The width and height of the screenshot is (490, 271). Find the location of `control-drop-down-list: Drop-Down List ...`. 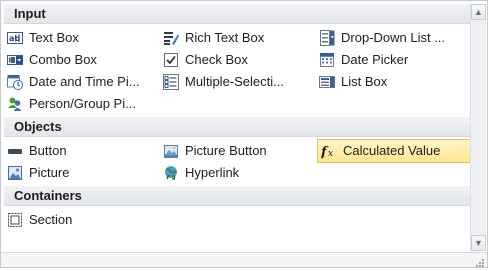

control-drop-down-list: Drop-Down List ... is located at coordinates (393, 38).